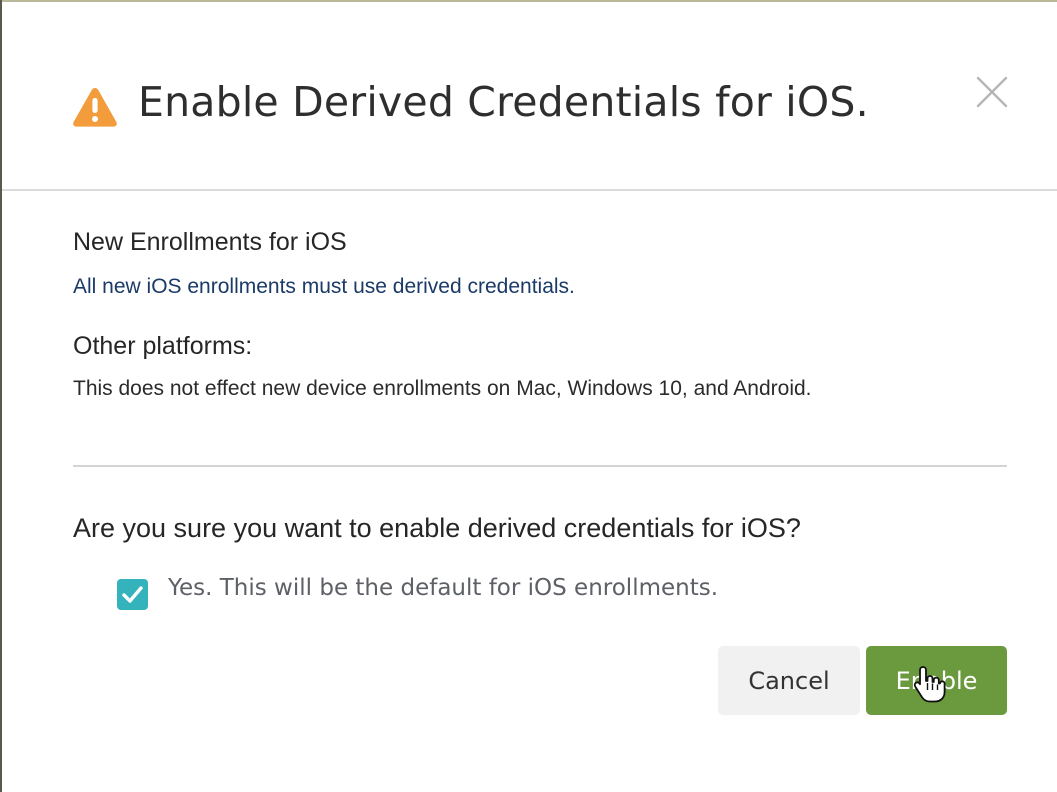  What do you see at coordinates (503, 102) in the screenshot?
I see `dialog-title: Enable Derived Credentials for iOS.` at bounding box center [503, 102].